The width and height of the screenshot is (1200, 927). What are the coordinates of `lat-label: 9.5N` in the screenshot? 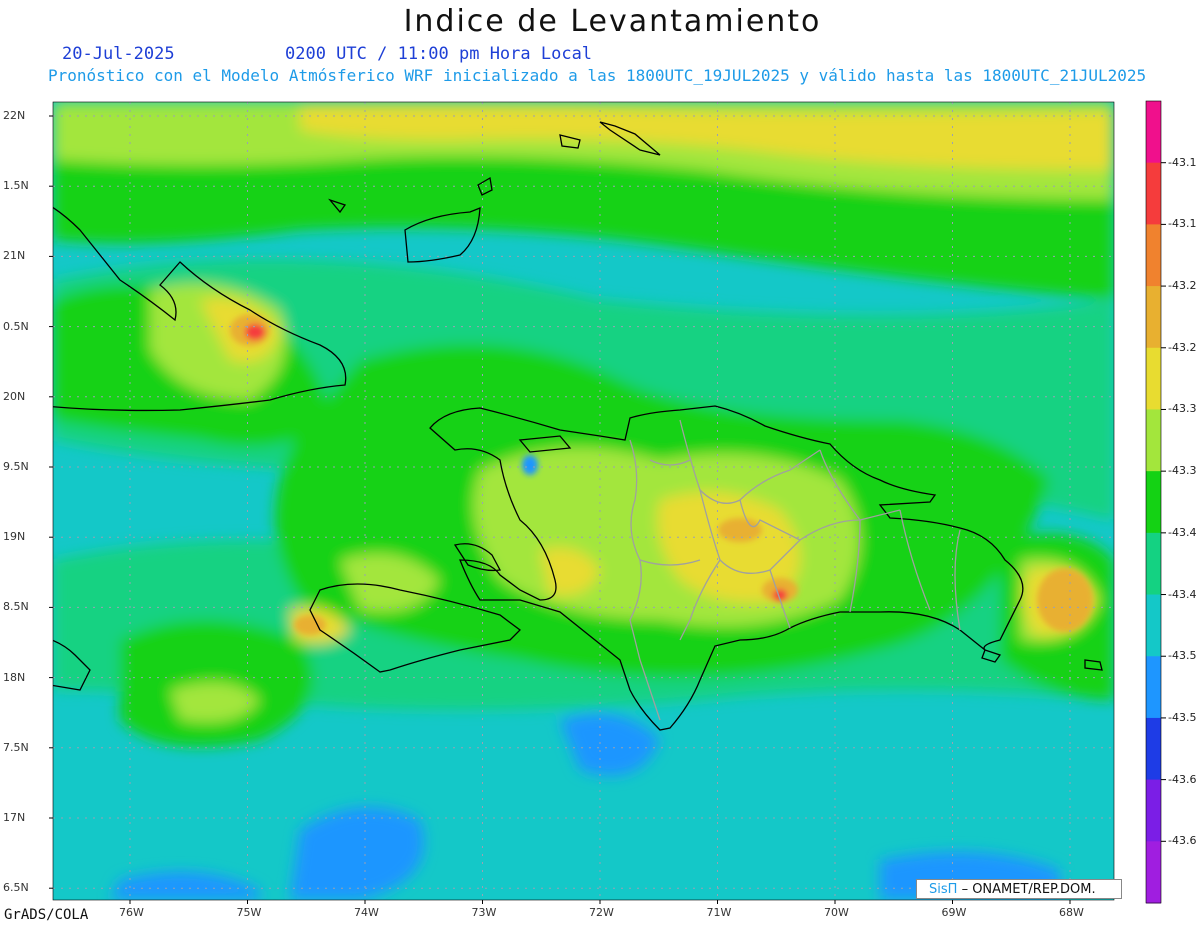 It's located at (16, 466).